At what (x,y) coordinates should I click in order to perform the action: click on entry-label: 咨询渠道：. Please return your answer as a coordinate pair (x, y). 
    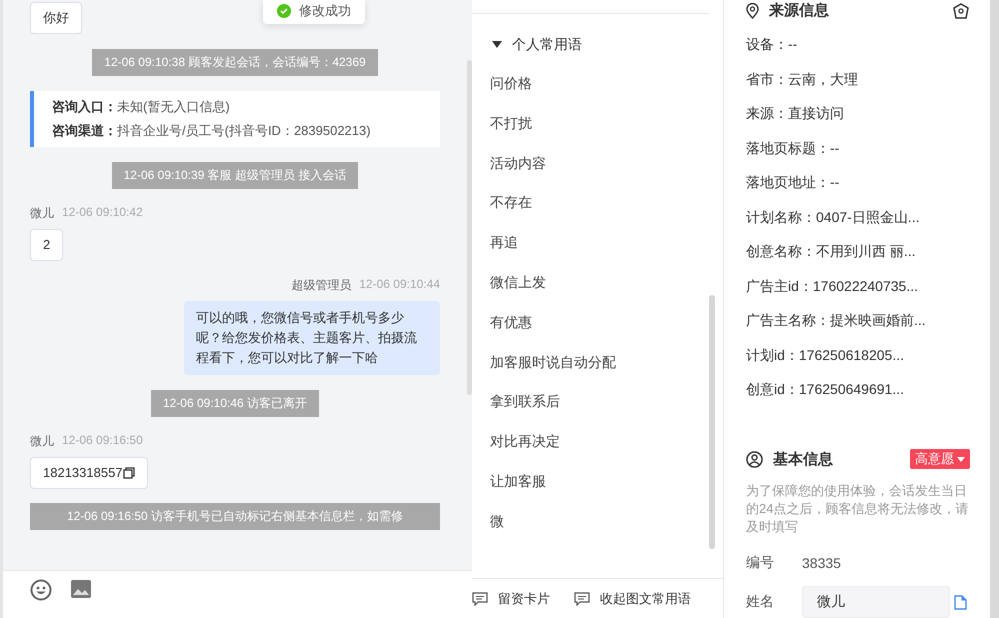
    Looking at the image, I should click on (84, 130).